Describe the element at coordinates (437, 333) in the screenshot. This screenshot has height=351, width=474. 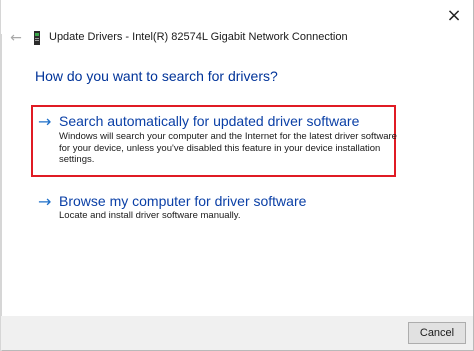
I see `cancel-button: Cancel` at that location.